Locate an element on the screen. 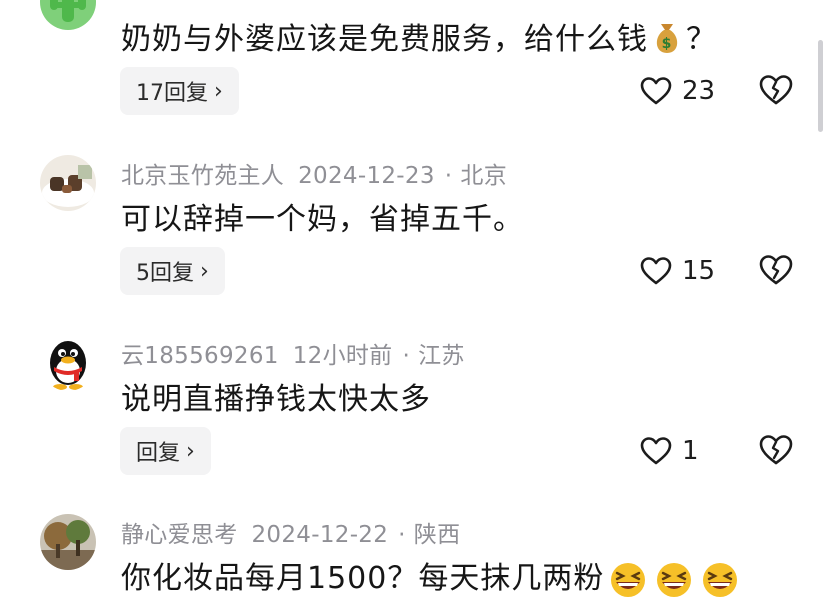  comment-meta: 北京玉竹苑主人 2024-12-23 · 北京 is located at coordinates (321, 173).